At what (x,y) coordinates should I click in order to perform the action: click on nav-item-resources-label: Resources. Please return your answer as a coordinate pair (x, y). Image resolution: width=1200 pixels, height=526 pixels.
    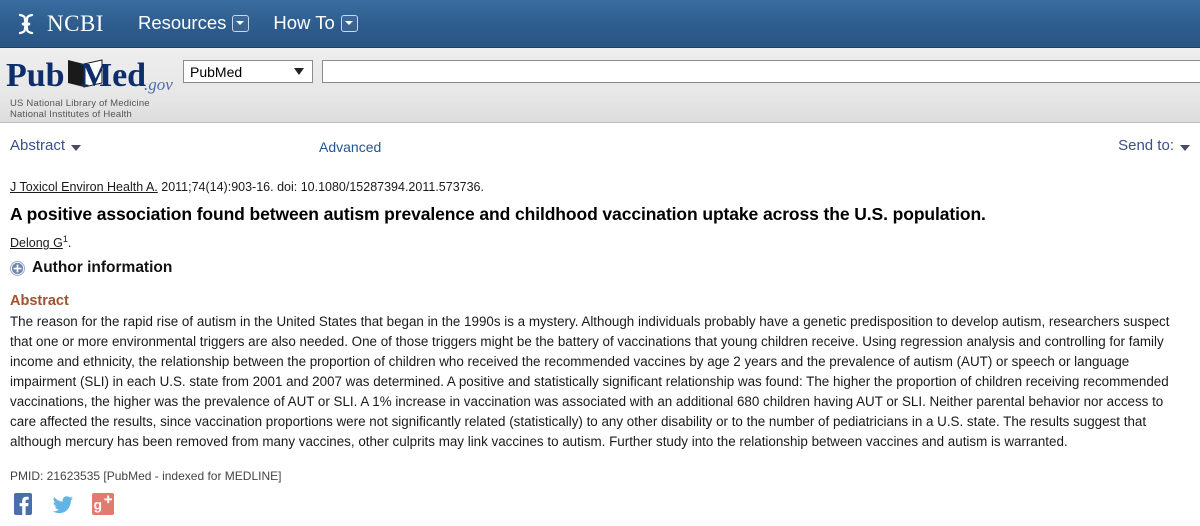
    Looking at the image, I should click on (182, 23).